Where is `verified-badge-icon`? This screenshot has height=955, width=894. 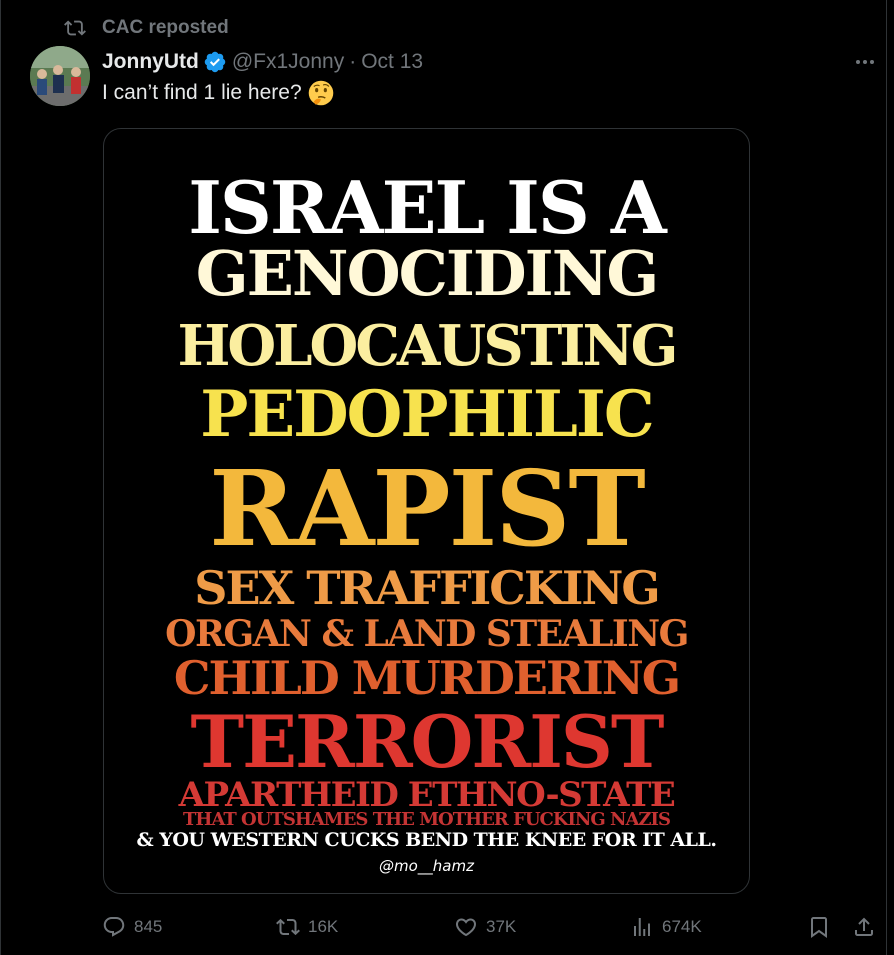
verified-badge-icon is located at coordinates (215, 62).